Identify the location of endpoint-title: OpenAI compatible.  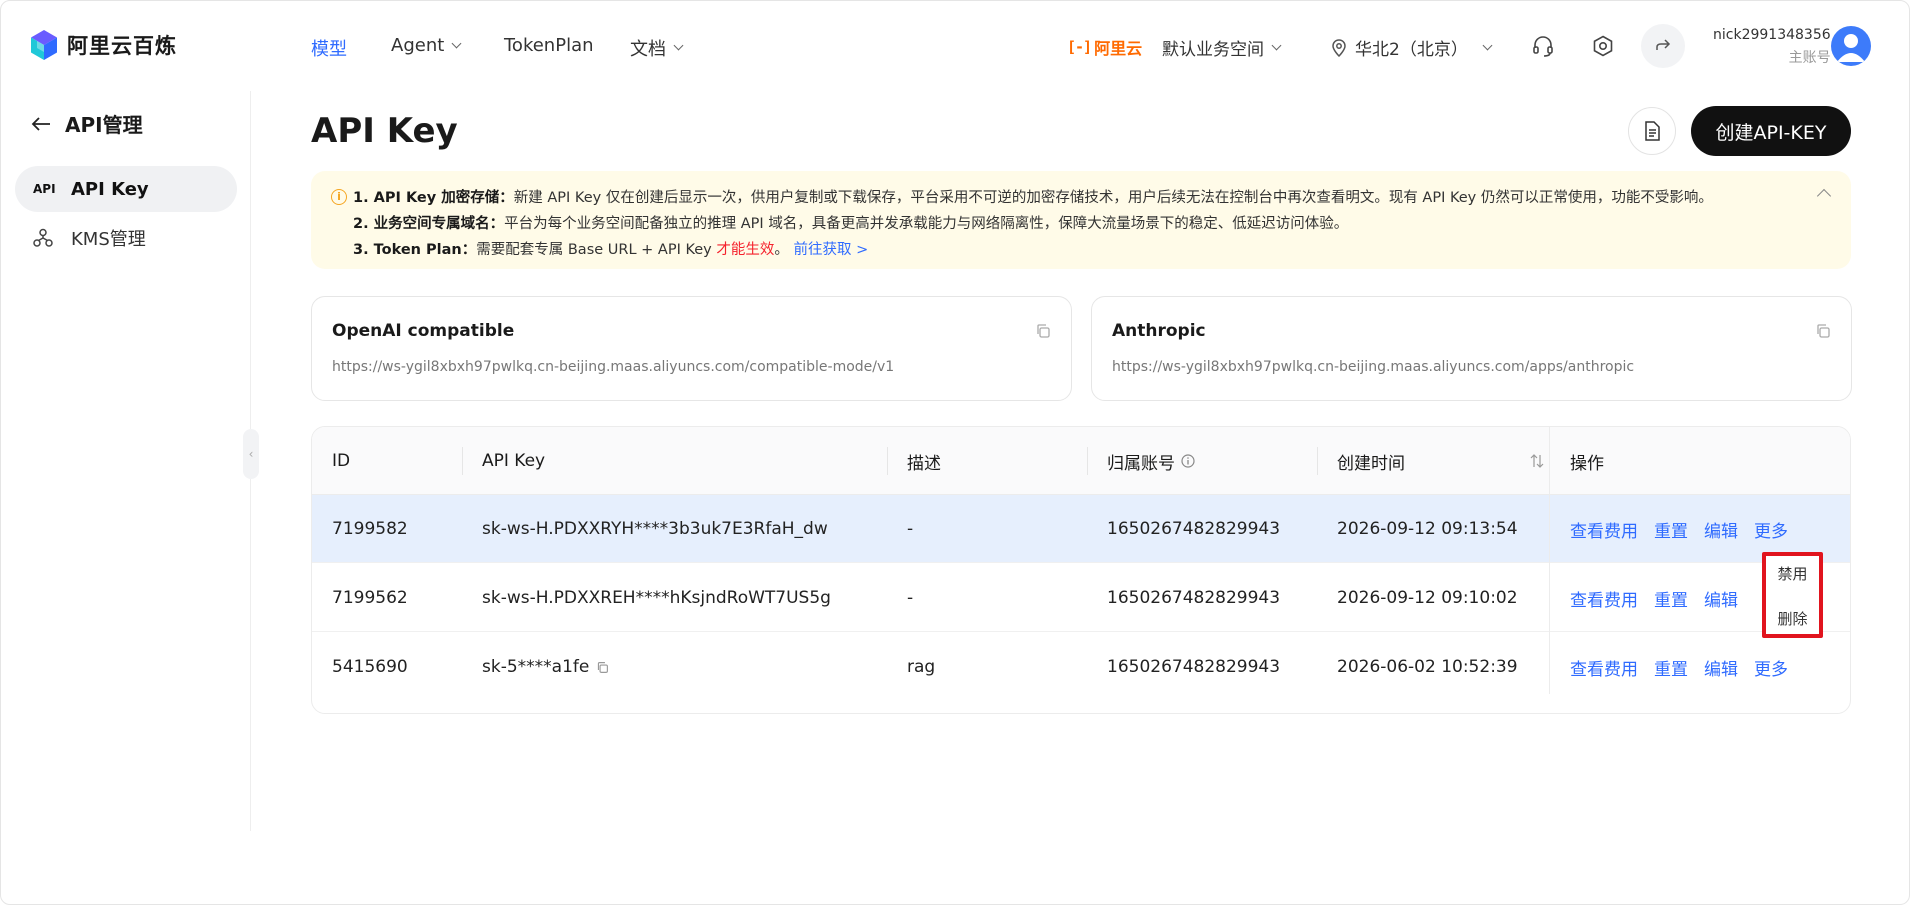
(423, 331).